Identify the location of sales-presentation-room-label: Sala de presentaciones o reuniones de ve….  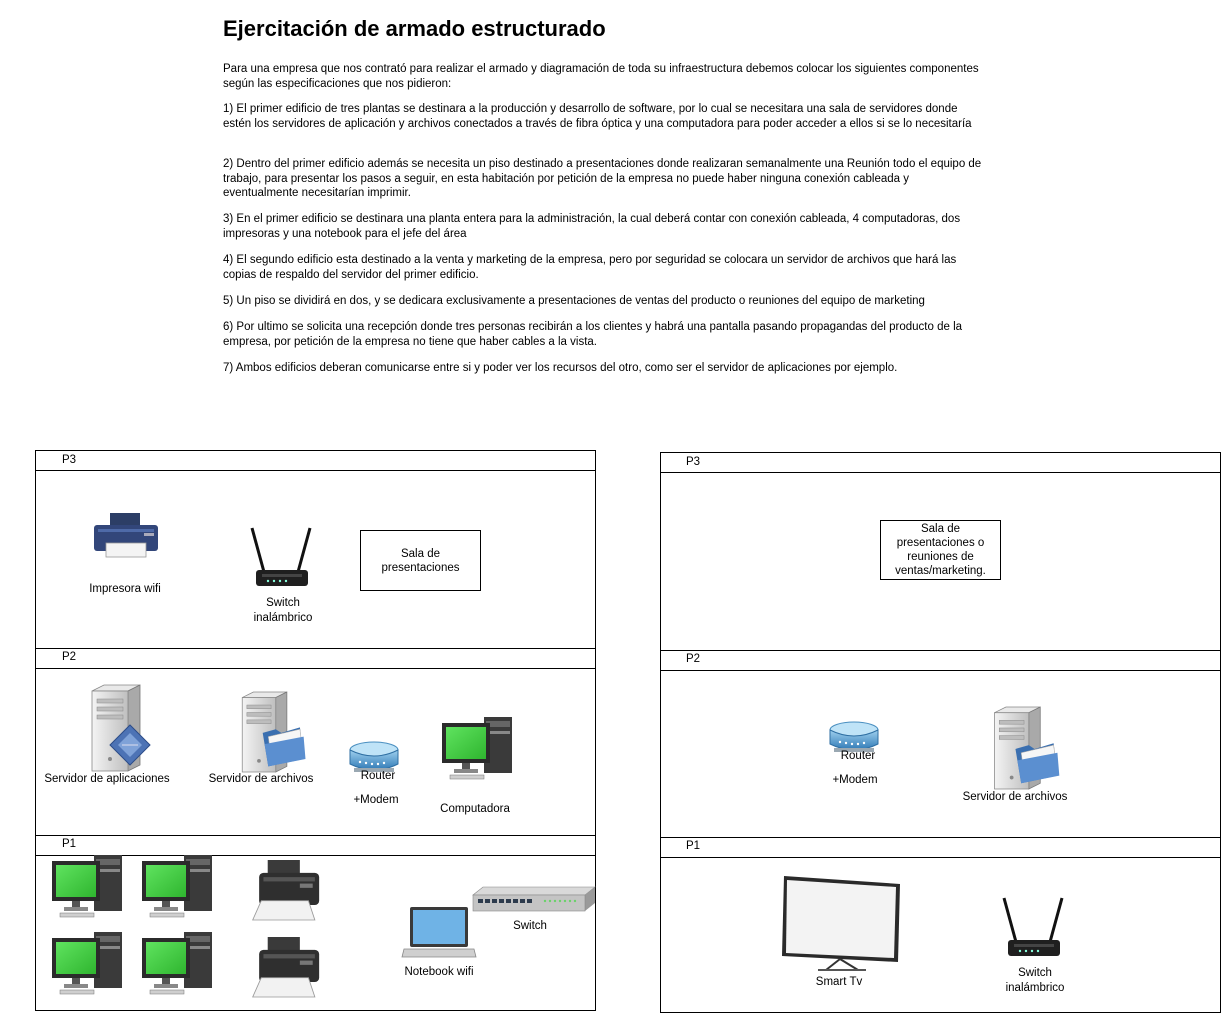
(940, 550).